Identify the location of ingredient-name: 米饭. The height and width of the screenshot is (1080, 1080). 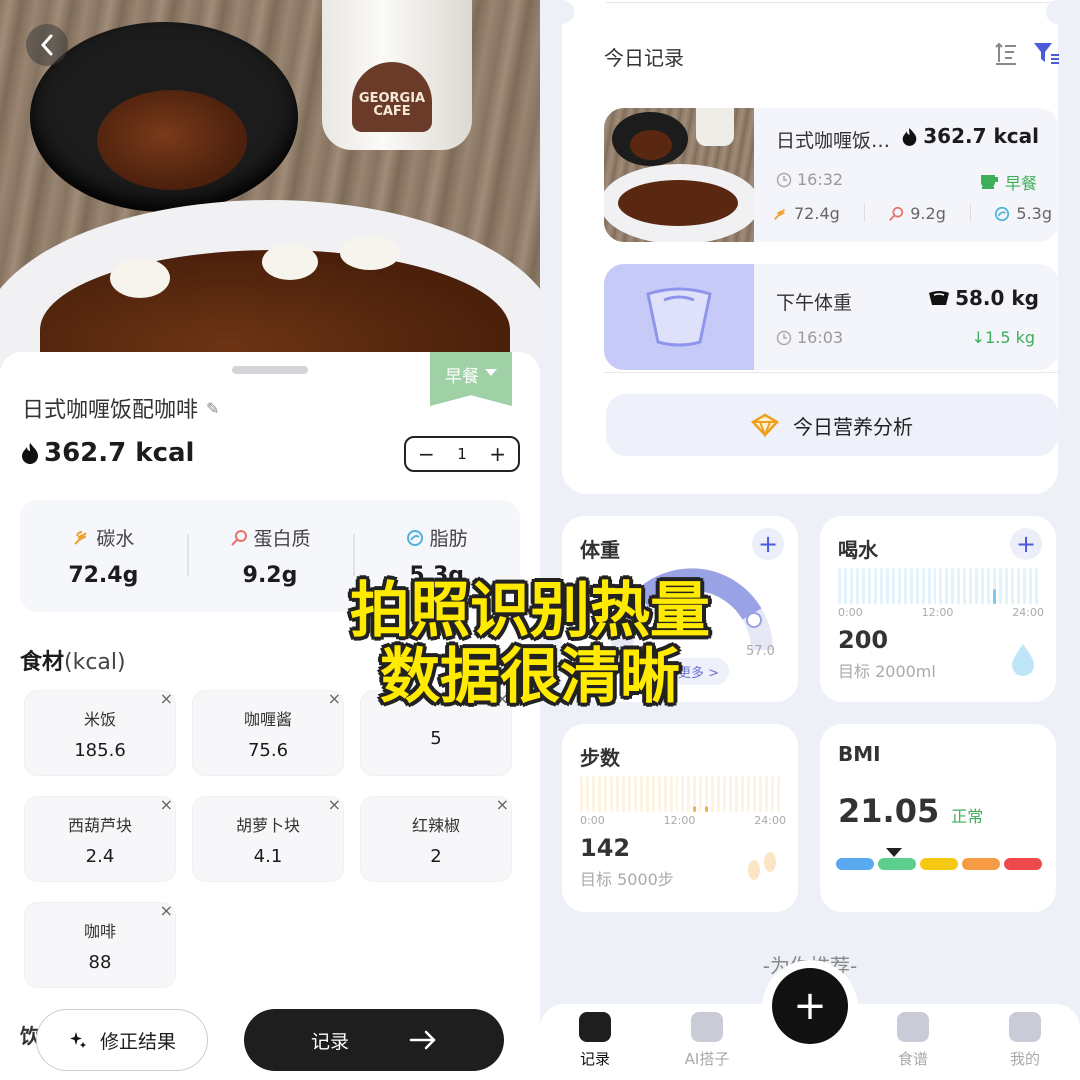
(99, 719).